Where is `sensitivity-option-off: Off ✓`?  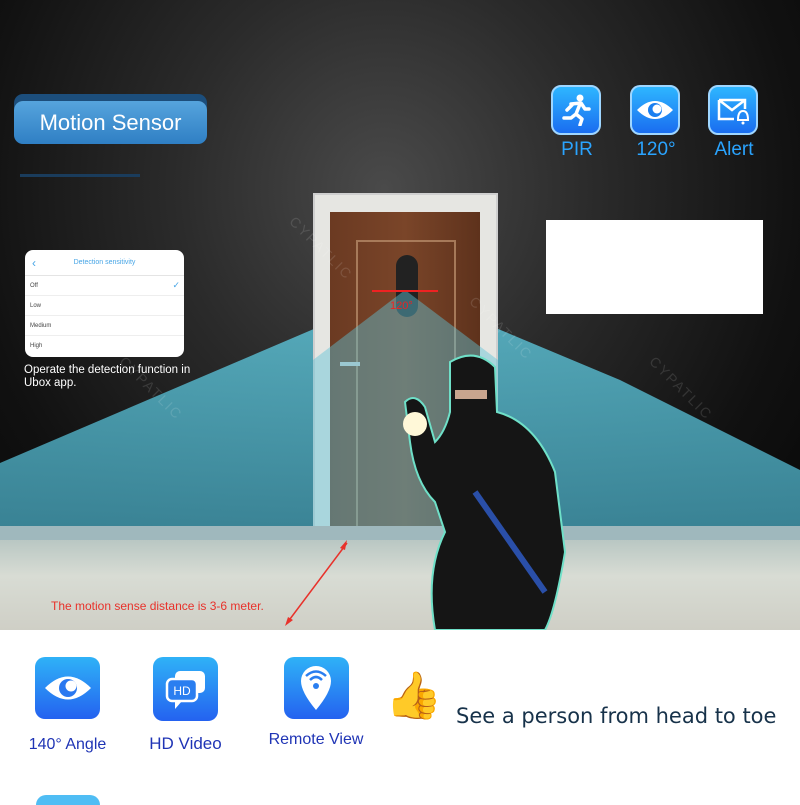 sensitivity-option-off: Off ✓ is located at coordinates (104, 286).